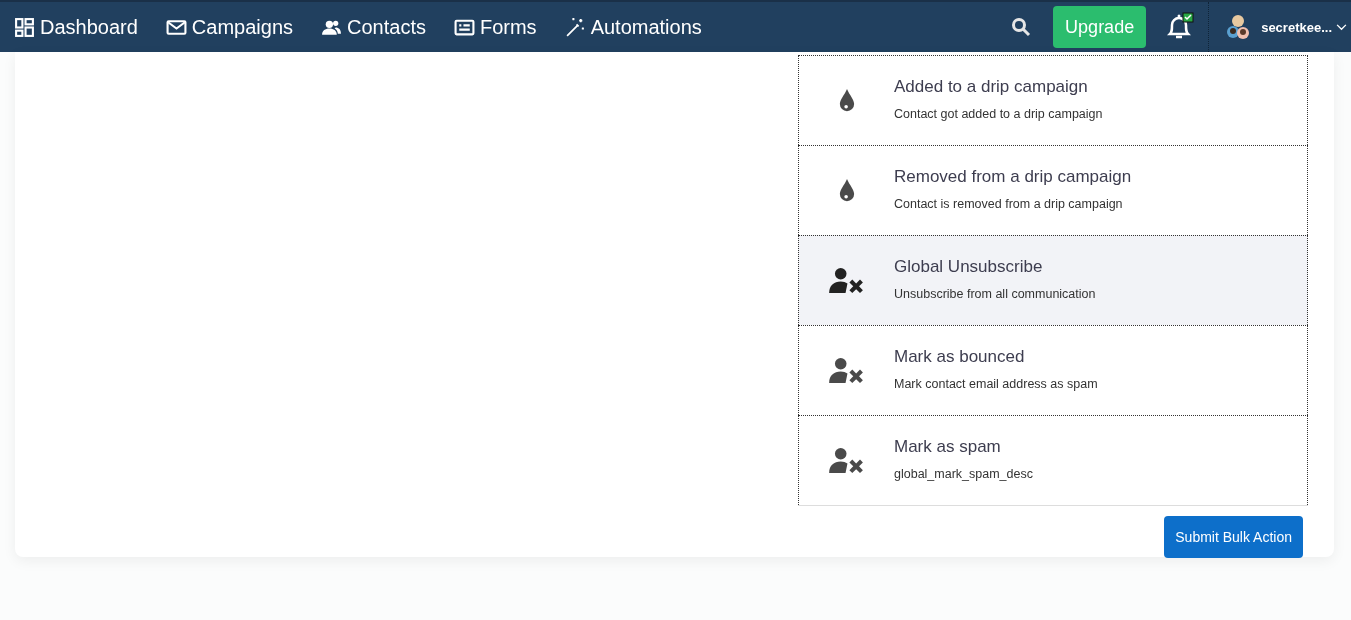  What do you see at coordinates (1021, 27) in the screenshot?
I see `search-icon` at bounding box center [1021, 27].